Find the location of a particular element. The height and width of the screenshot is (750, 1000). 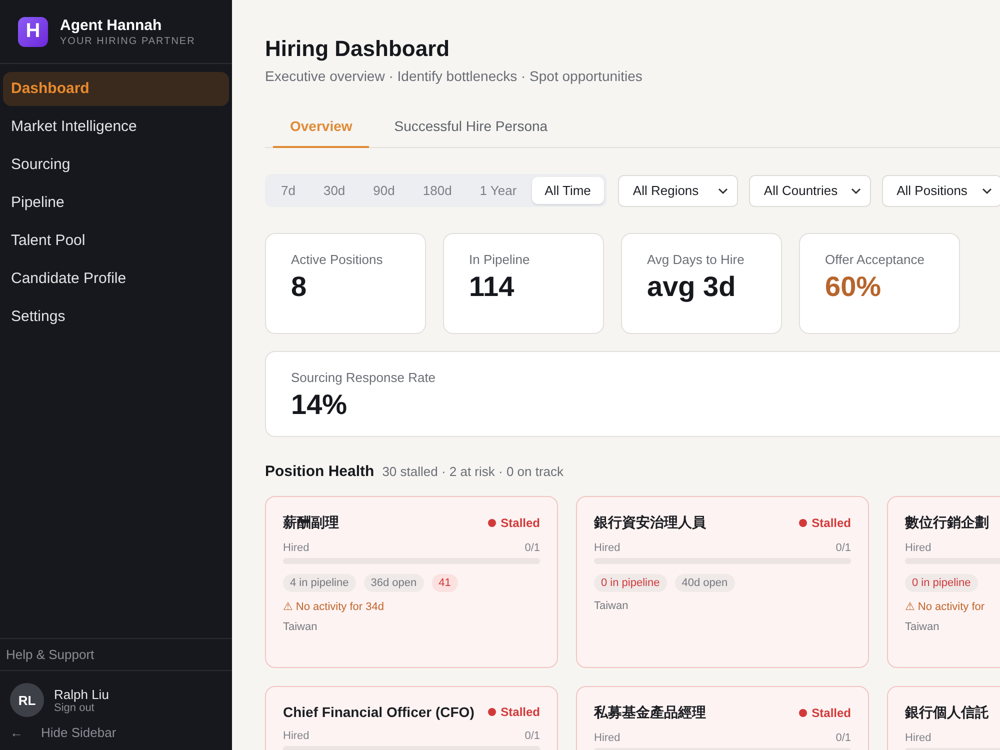

page-subtitle: Executive overview · Identify bottlenecks · Spot opportunities is located at coordinates (454, 76).